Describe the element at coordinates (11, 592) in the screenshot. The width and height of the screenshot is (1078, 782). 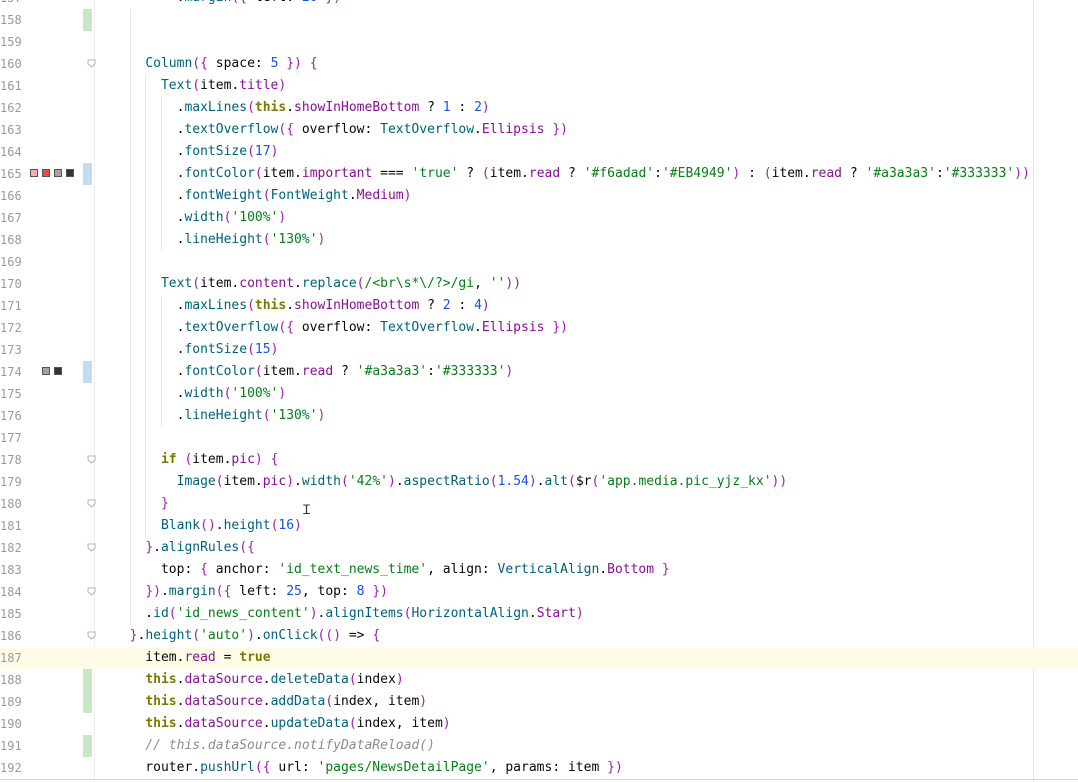
I see `line-number: 184` at that location.